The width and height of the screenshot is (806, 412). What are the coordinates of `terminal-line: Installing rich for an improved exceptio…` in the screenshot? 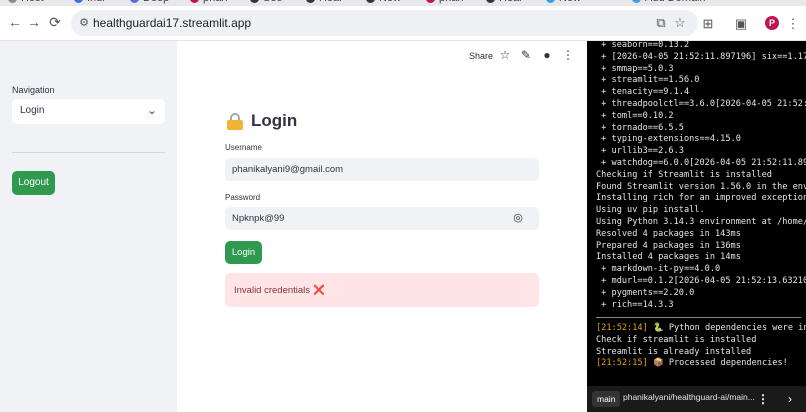 It's located at (701, 198).